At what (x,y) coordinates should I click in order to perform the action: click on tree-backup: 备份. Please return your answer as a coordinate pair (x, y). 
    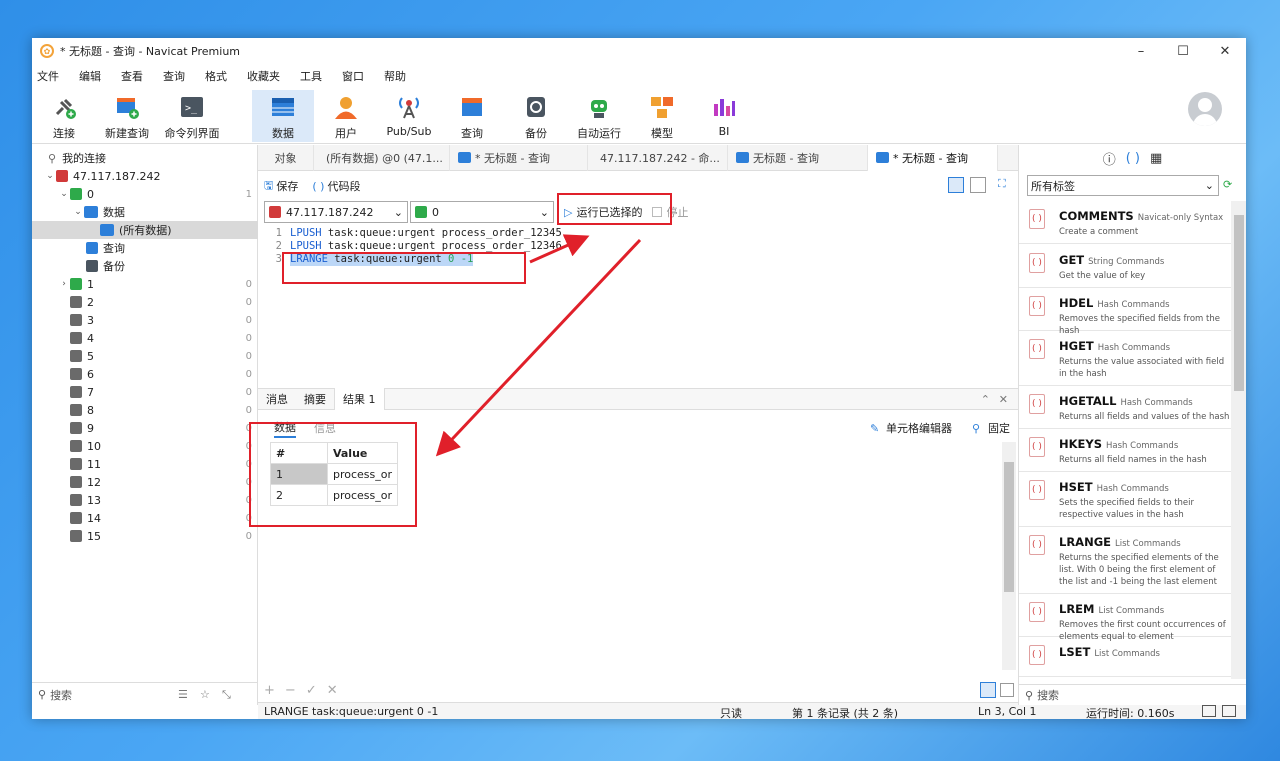
    Looking at the image, I should click on (145, 266).